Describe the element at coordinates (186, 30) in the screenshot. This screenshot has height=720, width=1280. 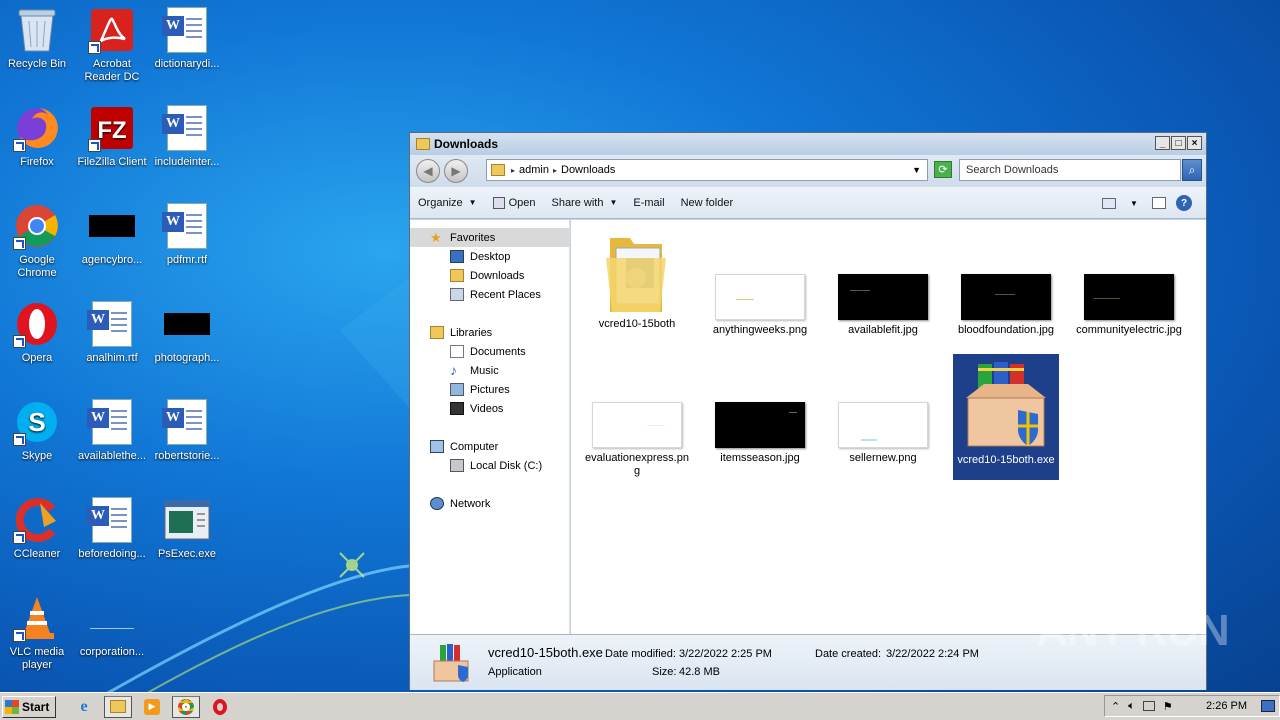
I see `word-document-icon: W` at that location.